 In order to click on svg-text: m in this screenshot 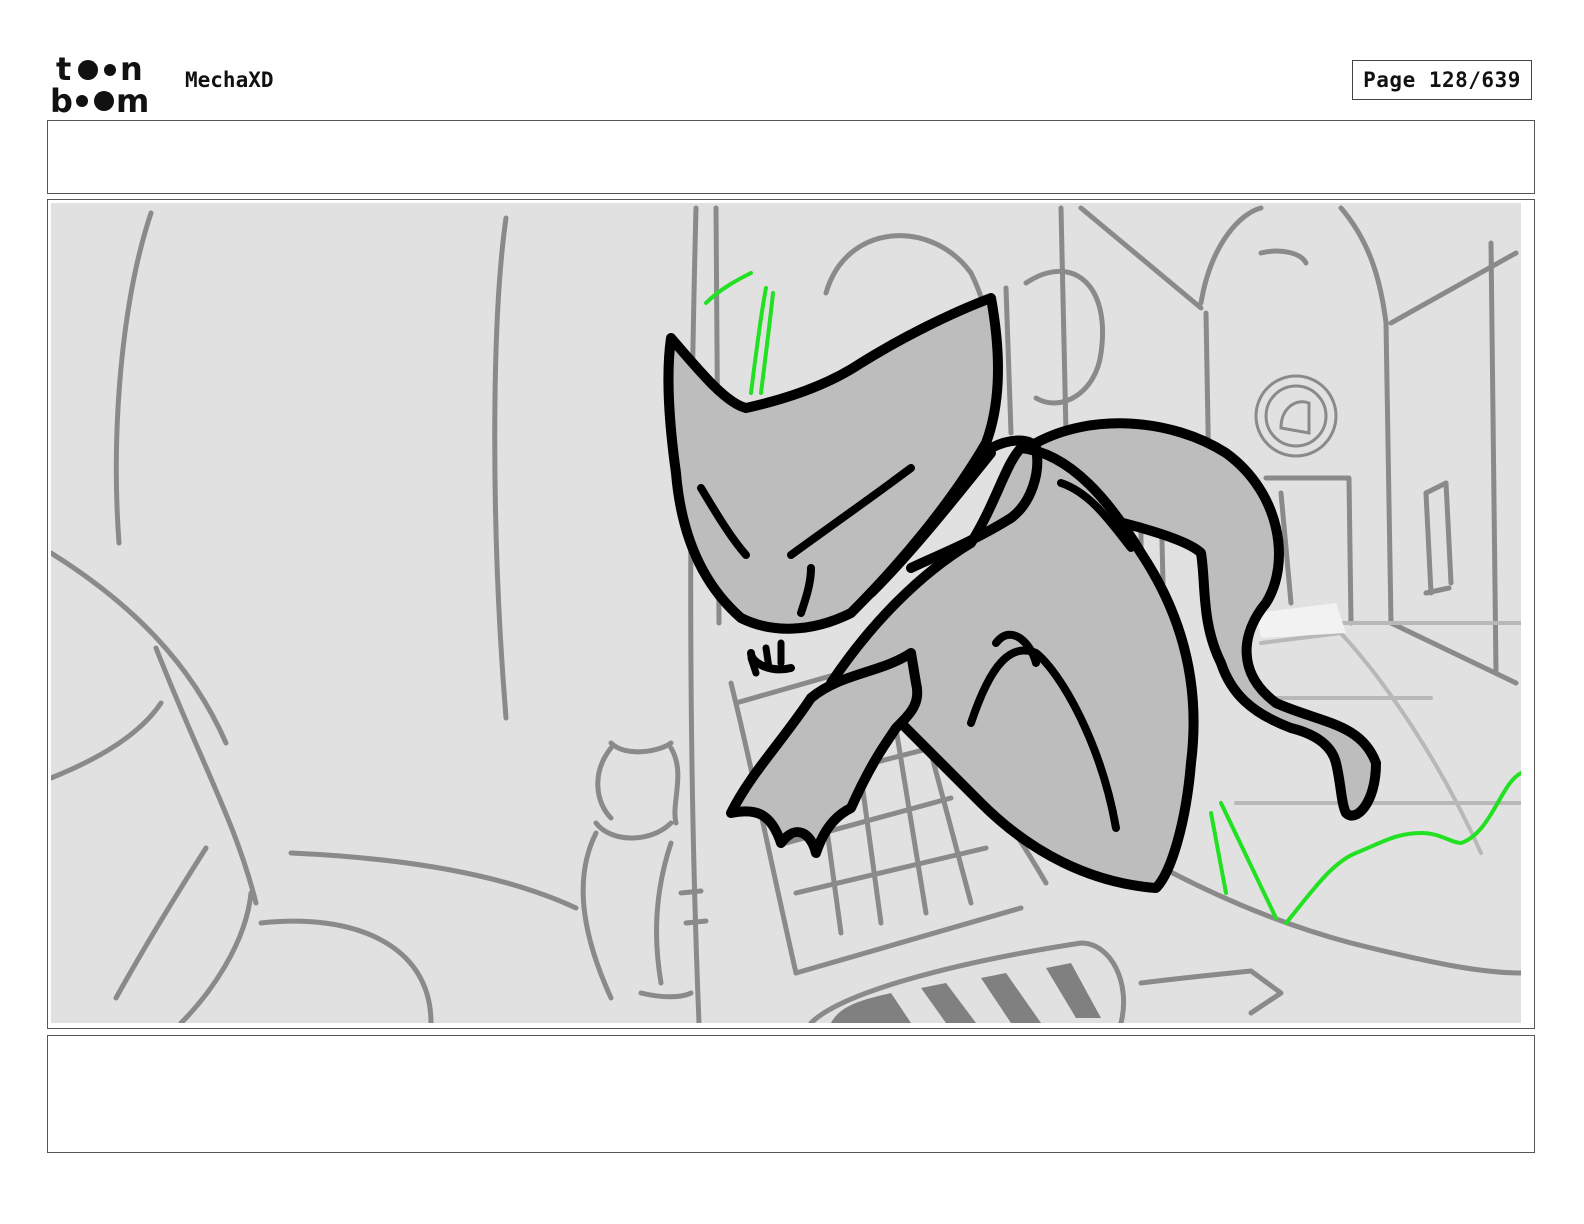, I will do `click(132, 99)`.